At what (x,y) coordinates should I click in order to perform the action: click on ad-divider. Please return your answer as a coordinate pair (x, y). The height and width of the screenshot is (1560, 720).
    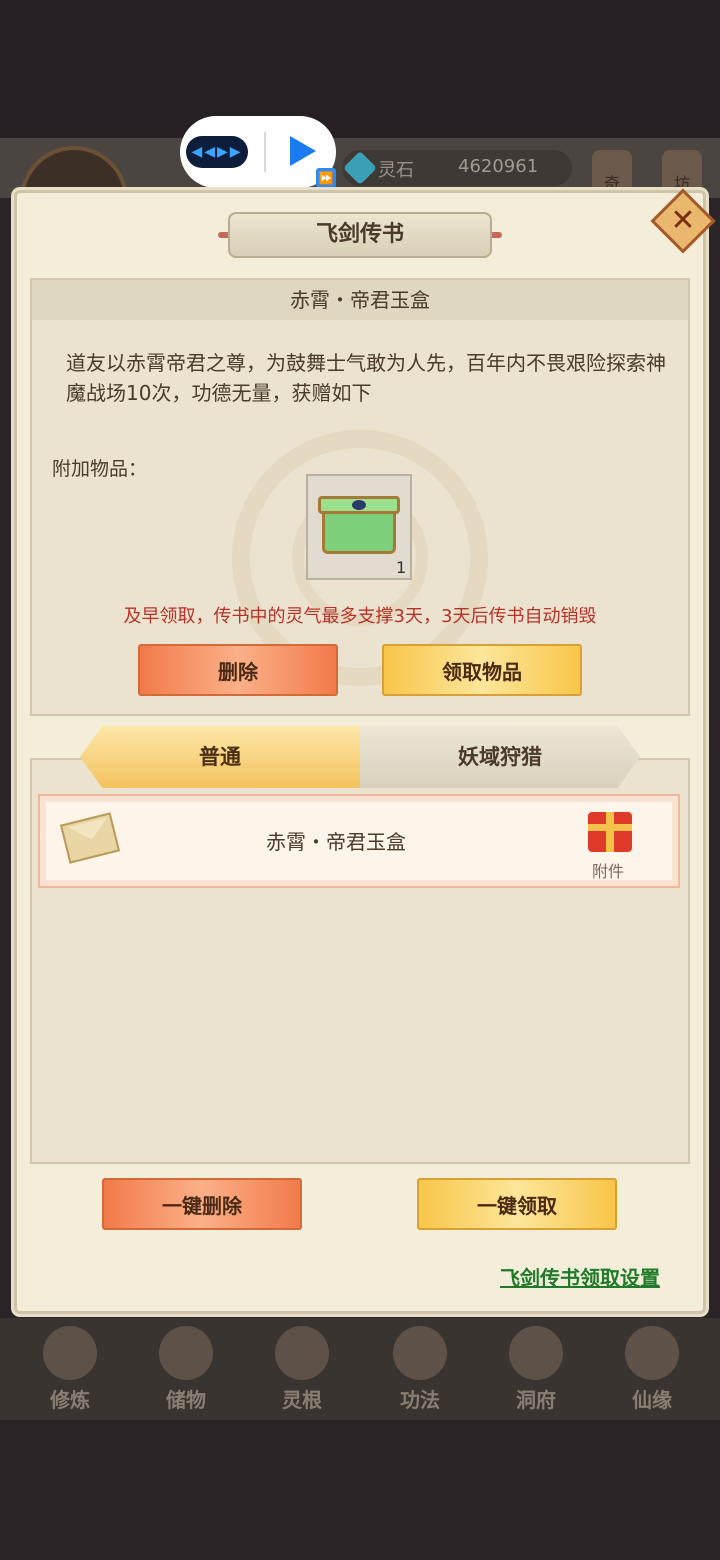
    Looking at the image, I should click on (265, 152).